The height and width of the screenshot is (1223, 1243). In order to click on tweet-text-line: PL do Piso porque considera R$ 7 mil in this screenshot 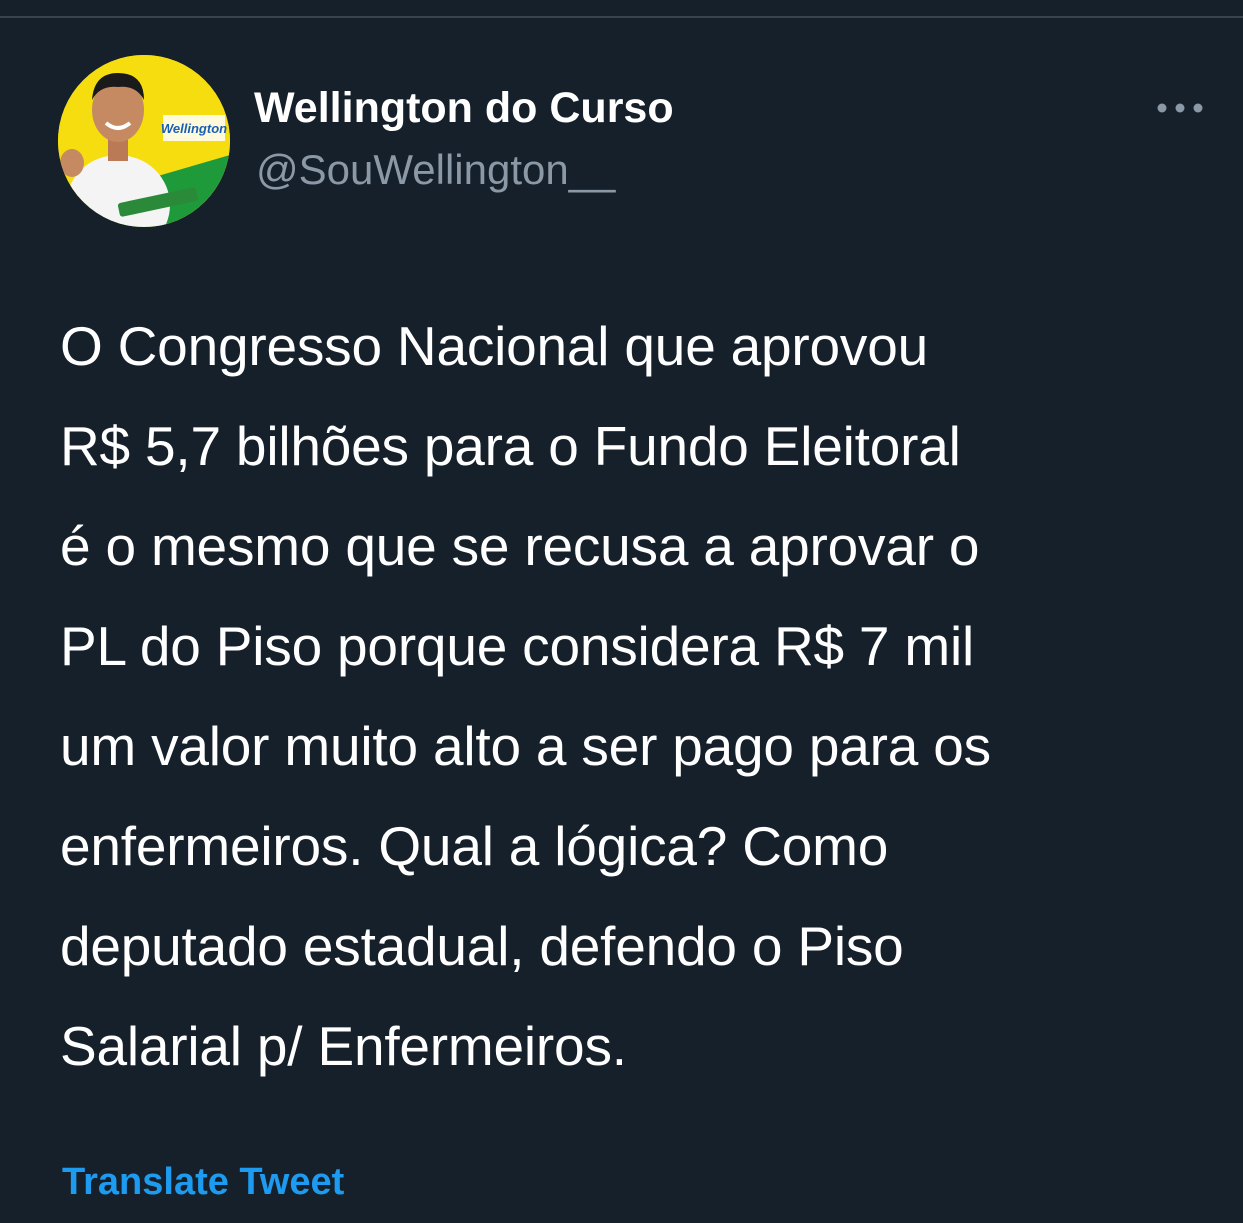, I will do `click(517, 646)`.